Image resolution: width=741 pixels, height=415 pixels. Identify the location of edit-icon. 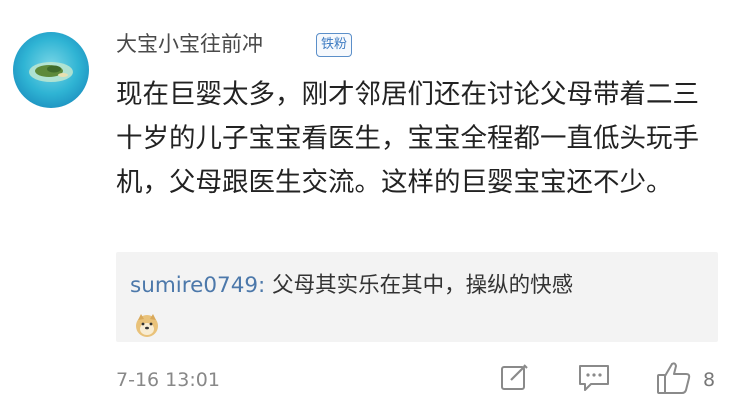
(514, 377).